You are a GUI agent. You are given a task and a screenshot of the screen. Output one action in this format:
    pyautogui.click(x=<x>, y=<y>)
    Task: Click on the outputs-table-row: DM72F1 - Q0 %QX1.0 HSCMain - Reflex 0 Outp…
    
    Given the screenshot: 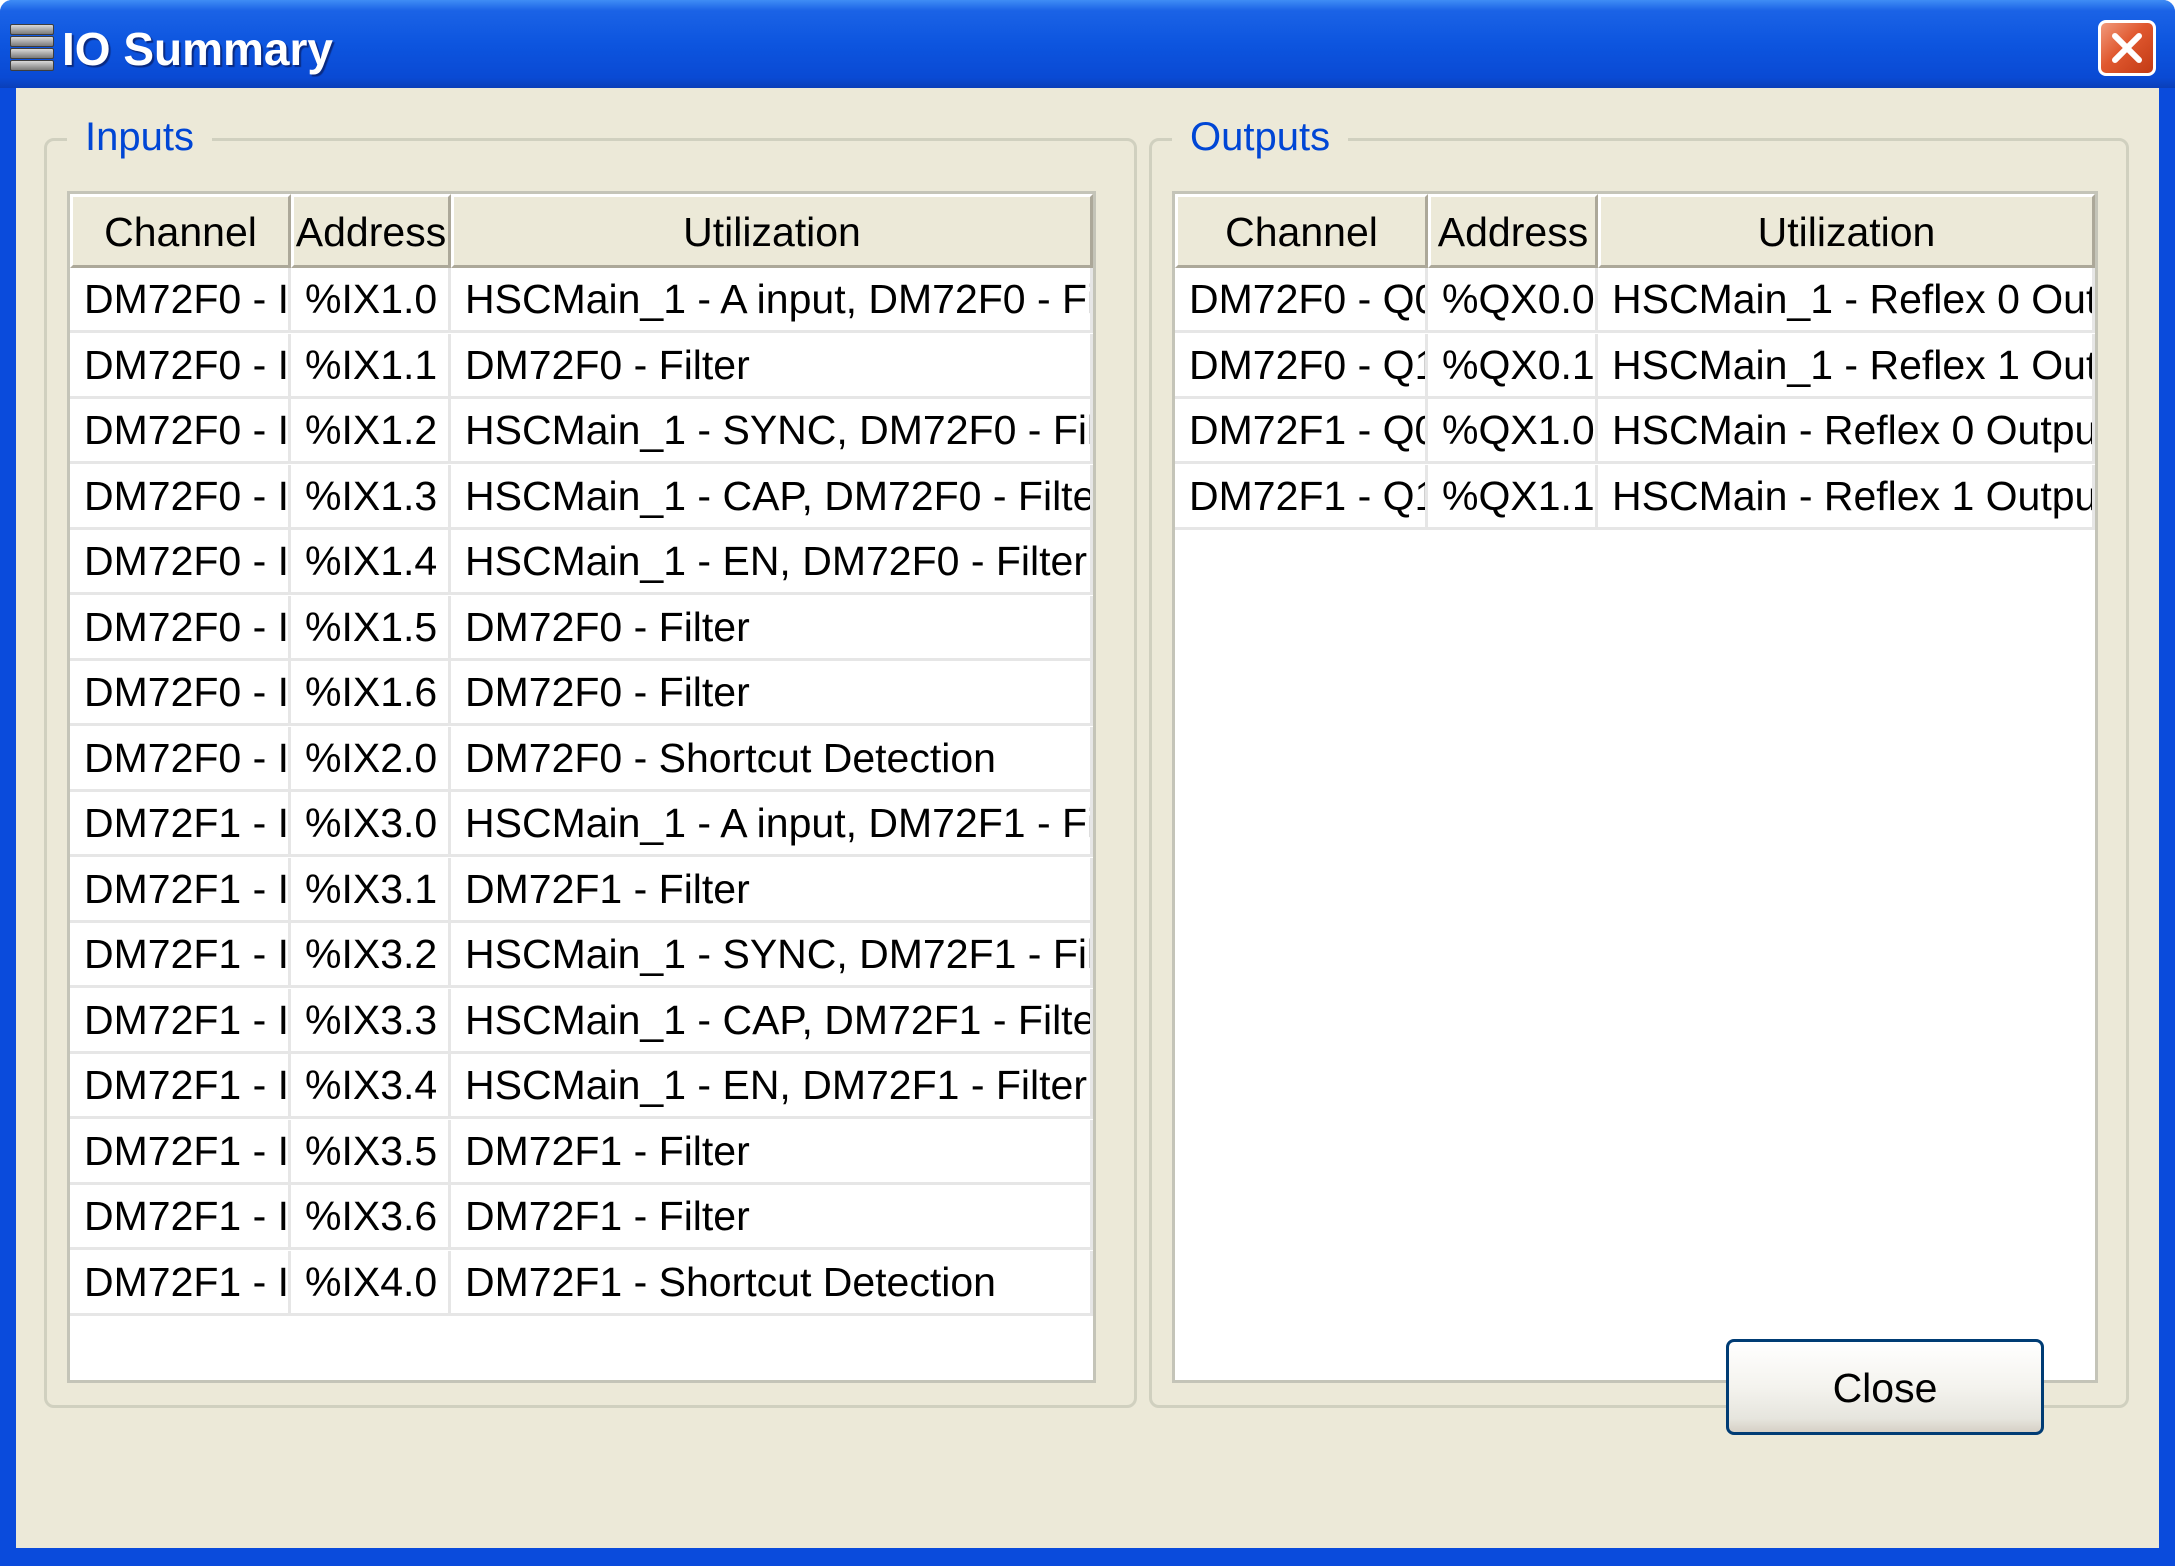 What is the action you would take?
    pyautogui.click(x=1635, y=431)
    